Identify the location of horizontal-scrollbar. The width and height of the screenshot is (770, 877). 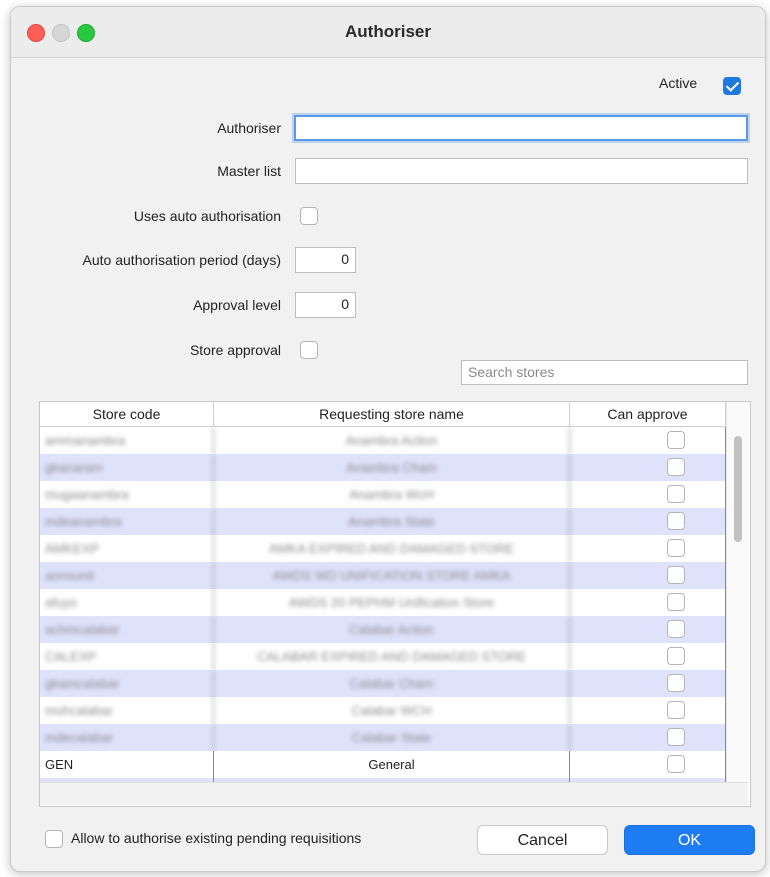
(394, 793).